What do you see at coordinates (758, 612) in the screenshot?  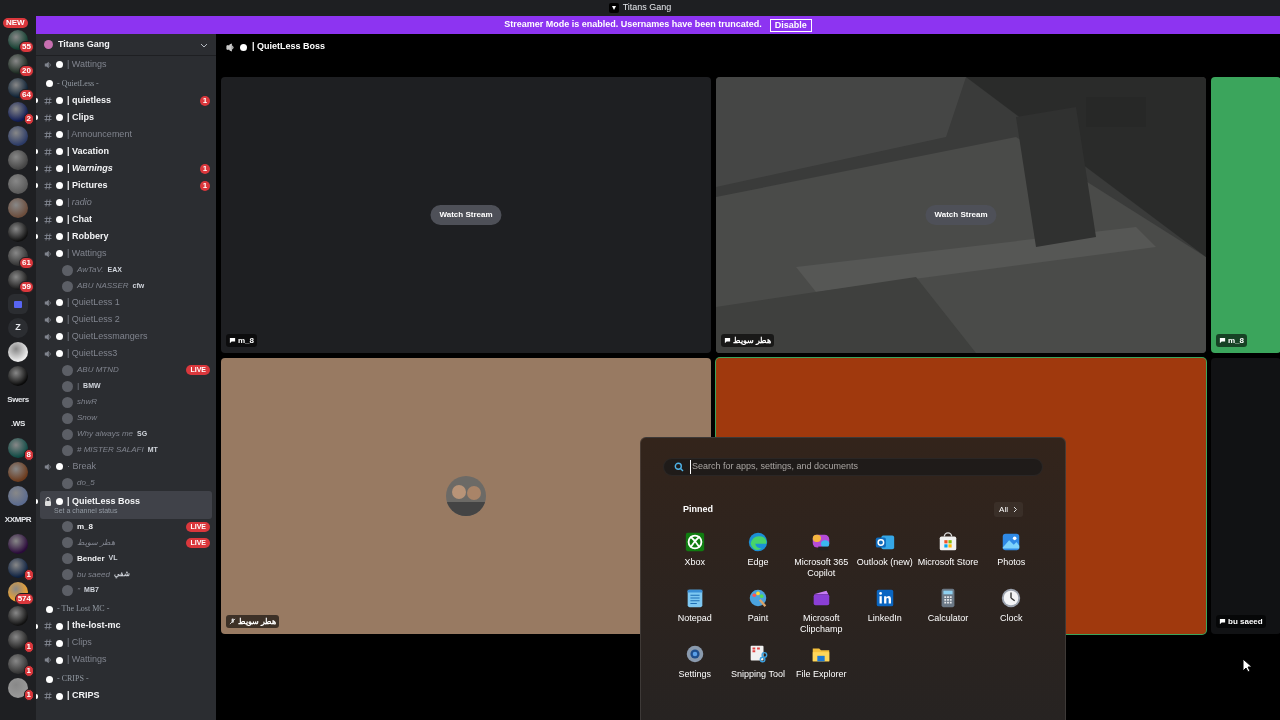 I see `pinned-app: Paint` at bounding box center [758, 612].